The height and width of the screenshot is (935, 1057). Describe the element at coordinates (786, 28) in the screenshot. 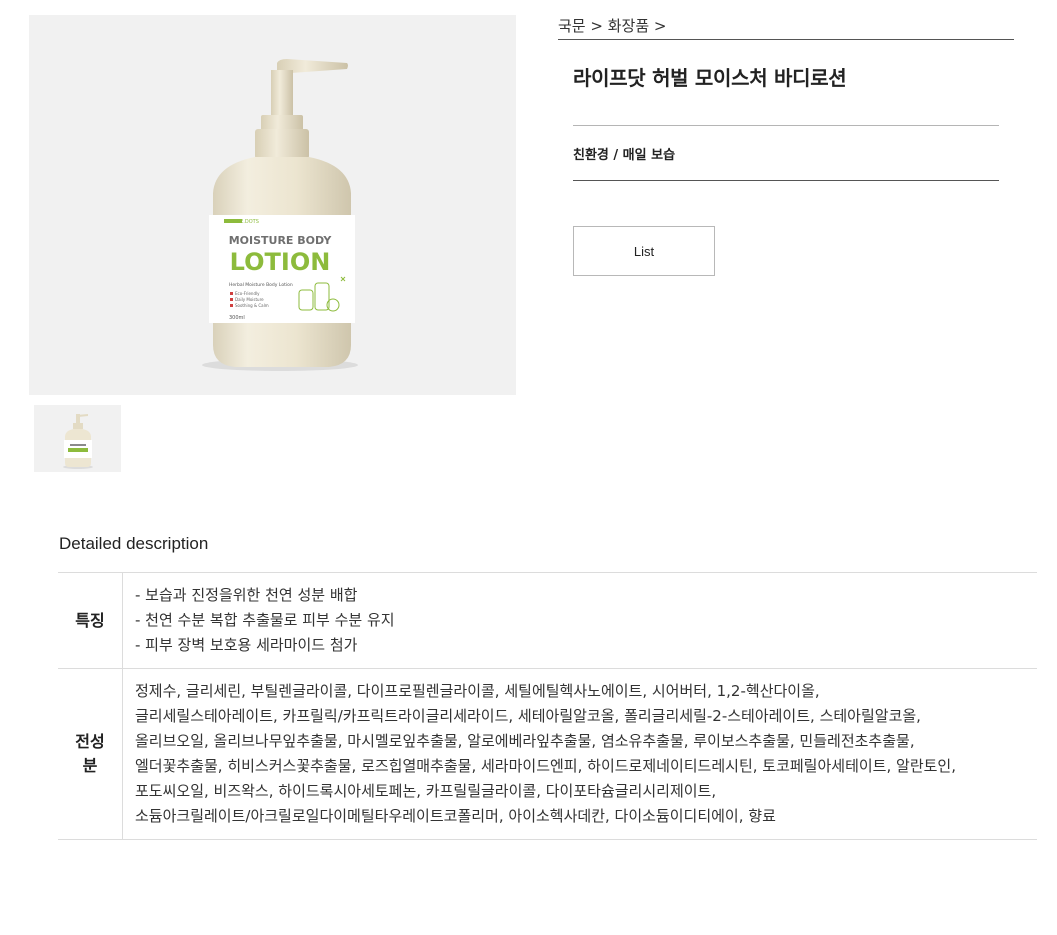

I see `breadcrumb: 국문 > 화장품 >` at that location.